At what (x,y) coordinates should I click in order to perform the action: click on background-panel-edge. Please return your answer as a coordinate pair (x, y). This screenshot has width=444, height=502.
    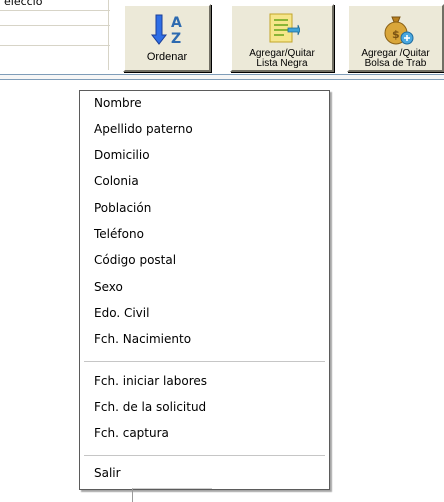
    Looking at the image, I should click on (172, 495).